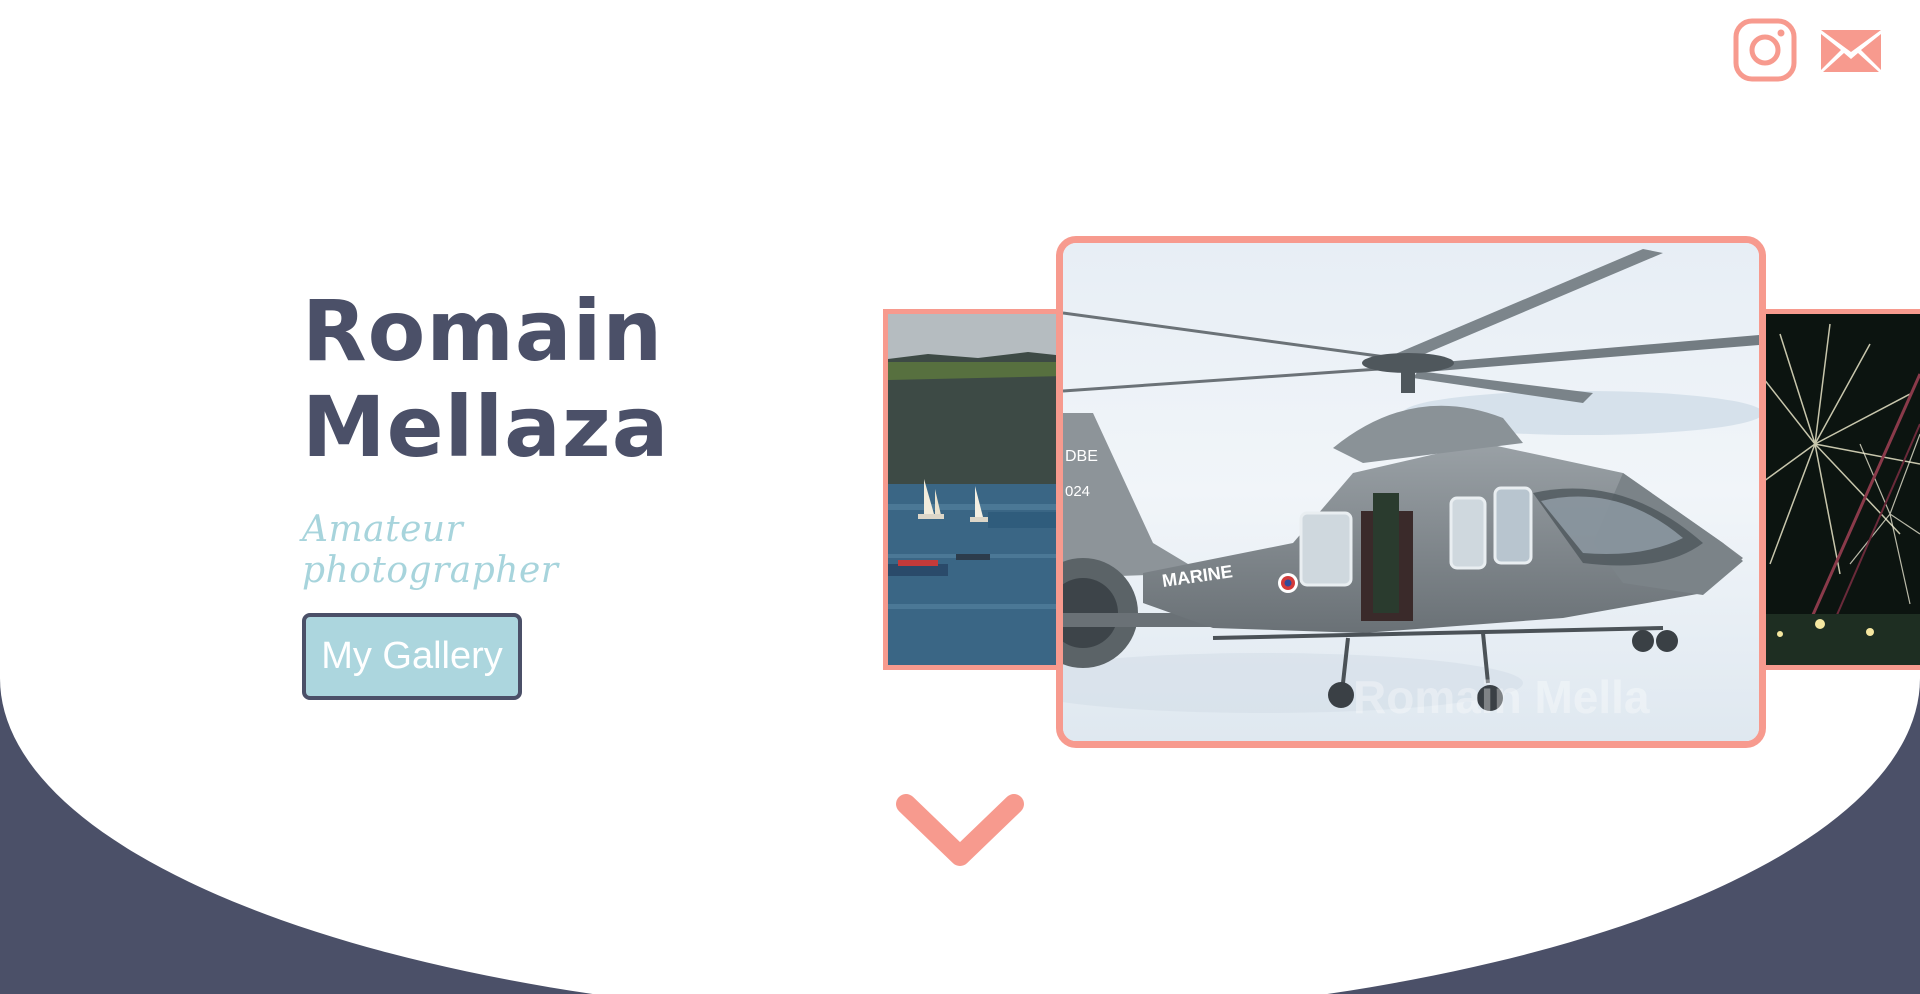 The image size is (1920, 994). I want to click on photo-watermark: Romain Mella, so click(1501, 697).